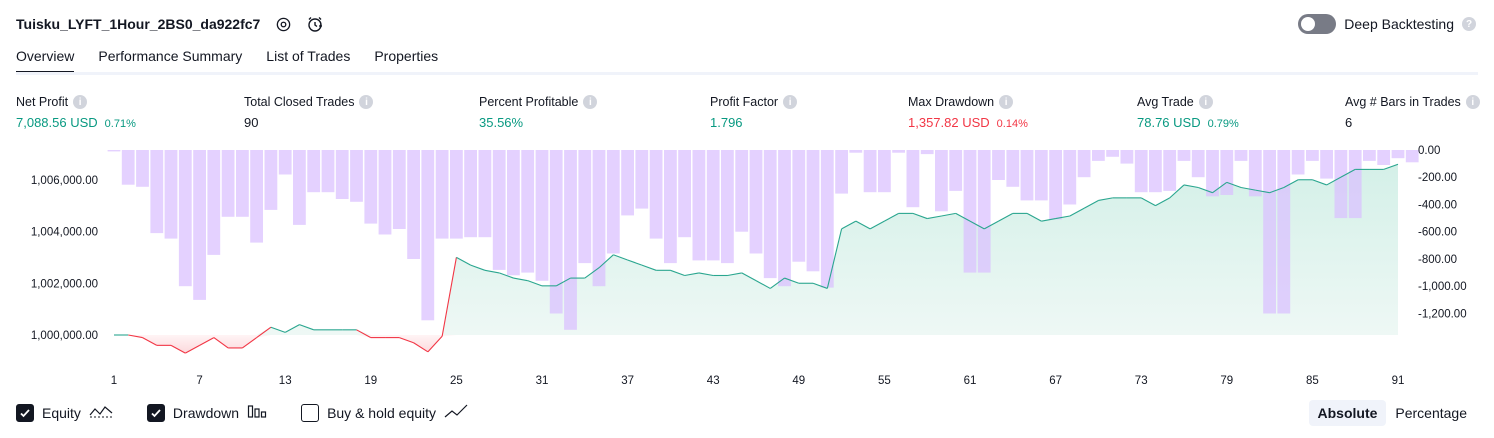 Image resolution: width=1494 pixels, height=438 pixels. What do you see at coordinates (747, 73) in the screenshot?
I see `tab-divider` at bounding box center [747, 73].